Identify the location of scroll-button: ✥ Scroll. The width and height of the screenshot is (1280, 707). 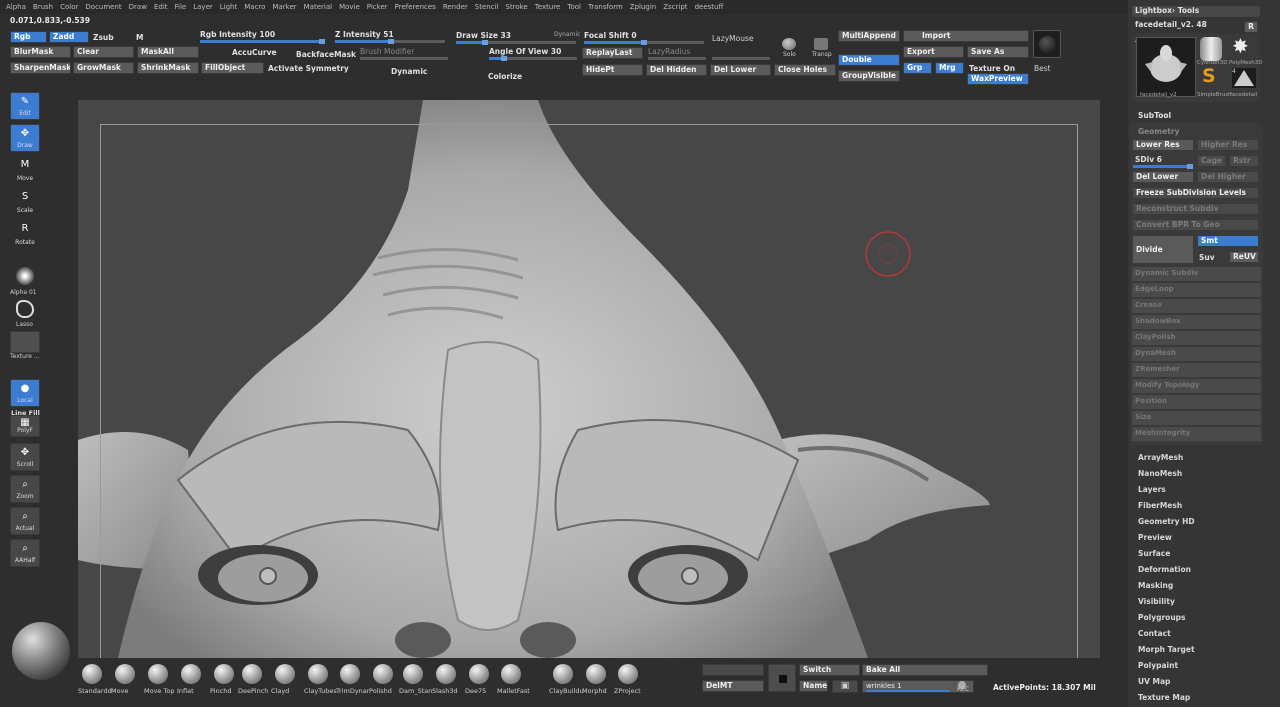
(25, 457).